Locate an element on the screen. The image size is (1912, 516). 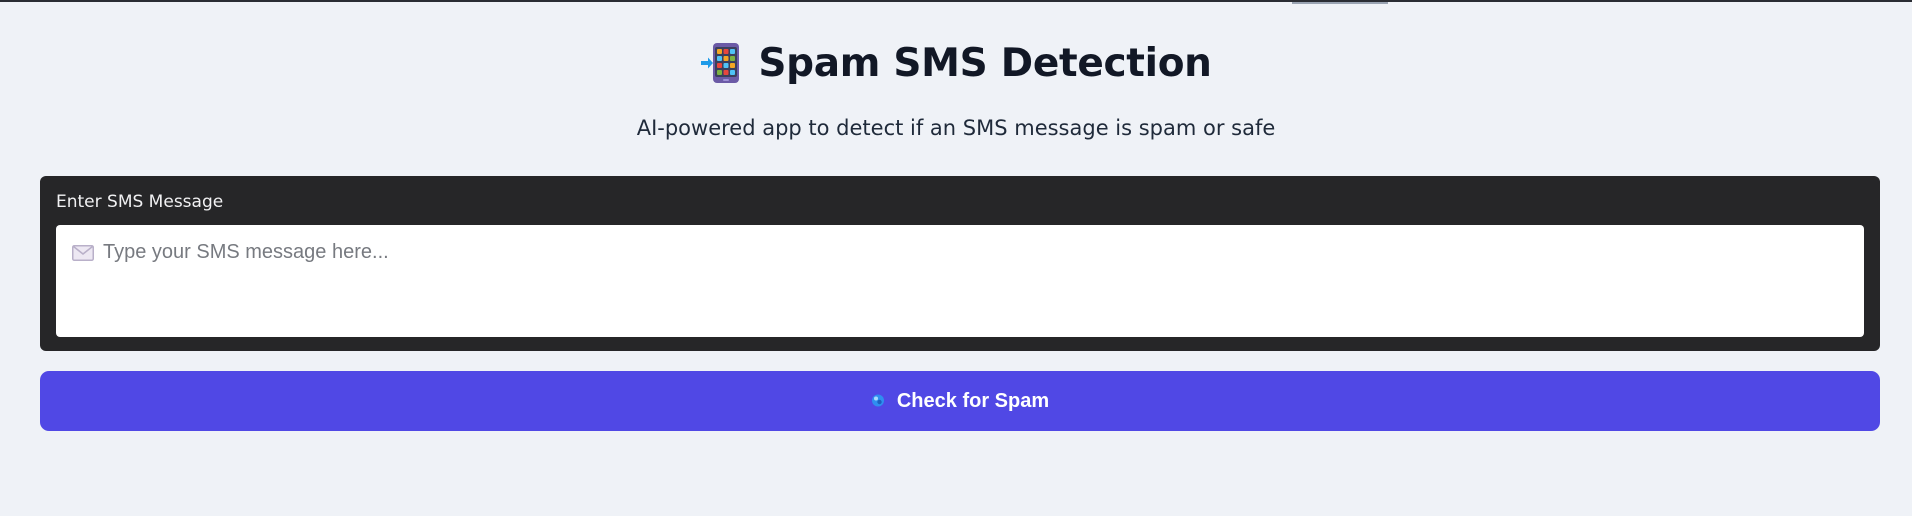
top-border-accent is located at coordinates (1340, 3).